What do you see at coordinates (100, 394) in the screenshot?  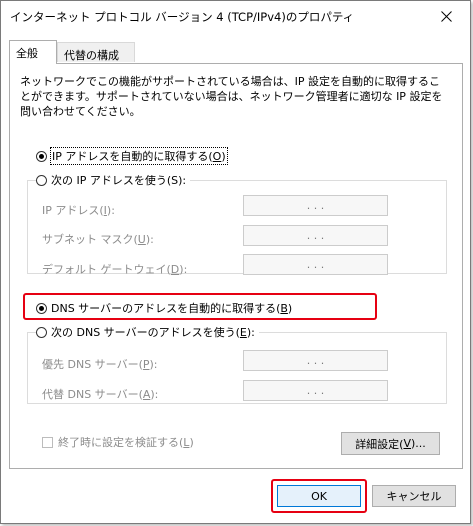 I see `alternate-dns-label: 代替 DNS サーバー(A):` at bounding box center [100, 394].